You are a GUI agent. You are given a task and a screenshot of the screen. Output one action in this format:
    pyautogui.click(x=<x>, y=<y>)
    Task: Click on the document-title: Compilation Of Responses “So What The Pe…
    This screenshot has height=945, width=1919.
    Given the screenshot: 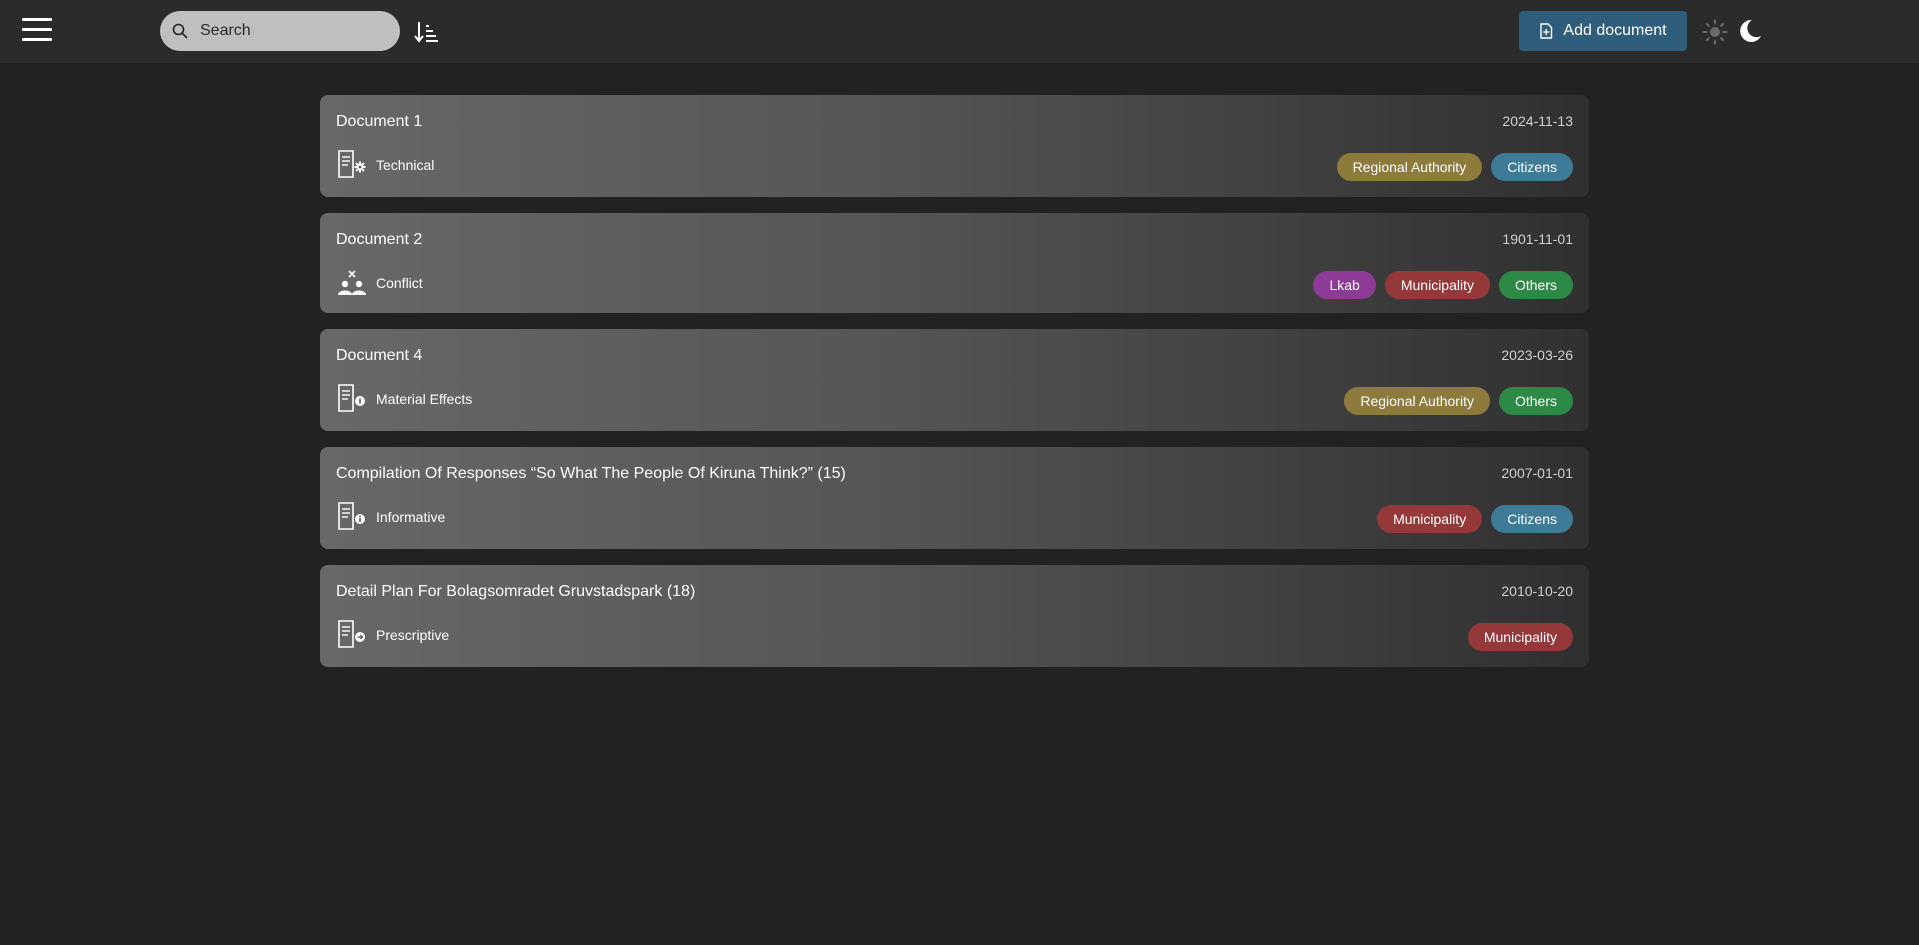 What is the action you would take?
    pyautogui.click(x=591, y=473)
    